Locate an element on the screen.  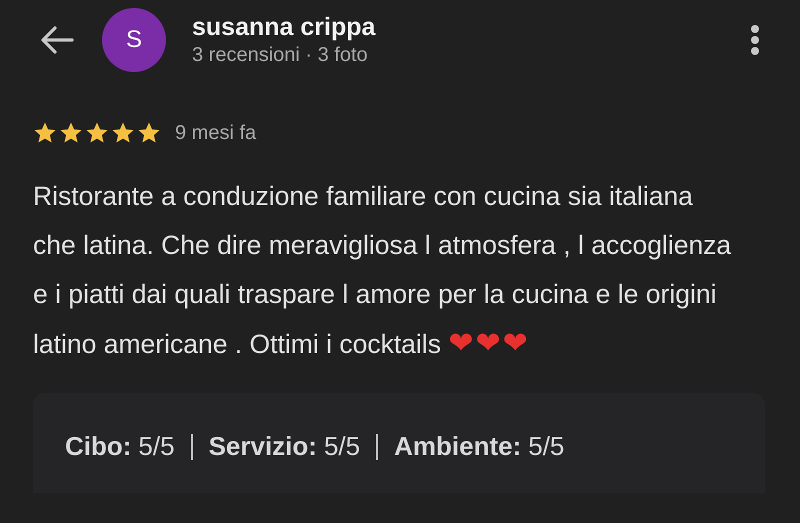
more-options-icon is located at coordinates (755, 40).